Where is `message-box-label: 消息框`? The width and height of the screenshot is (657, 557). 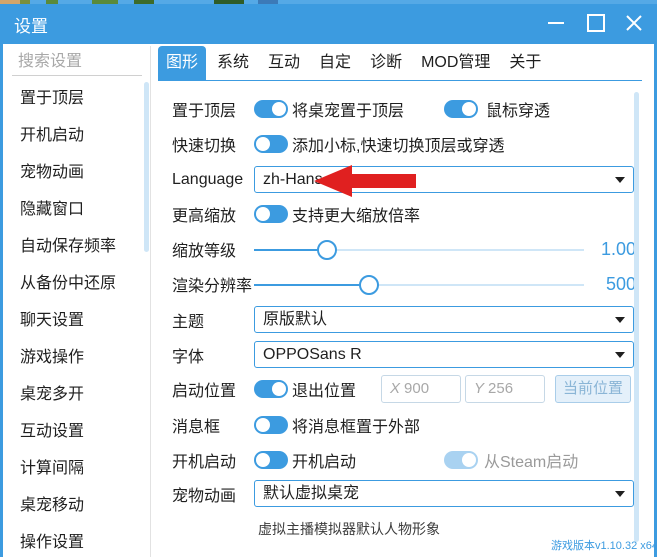
message-box-label: 消息框 is located at coordinates (196, 427).